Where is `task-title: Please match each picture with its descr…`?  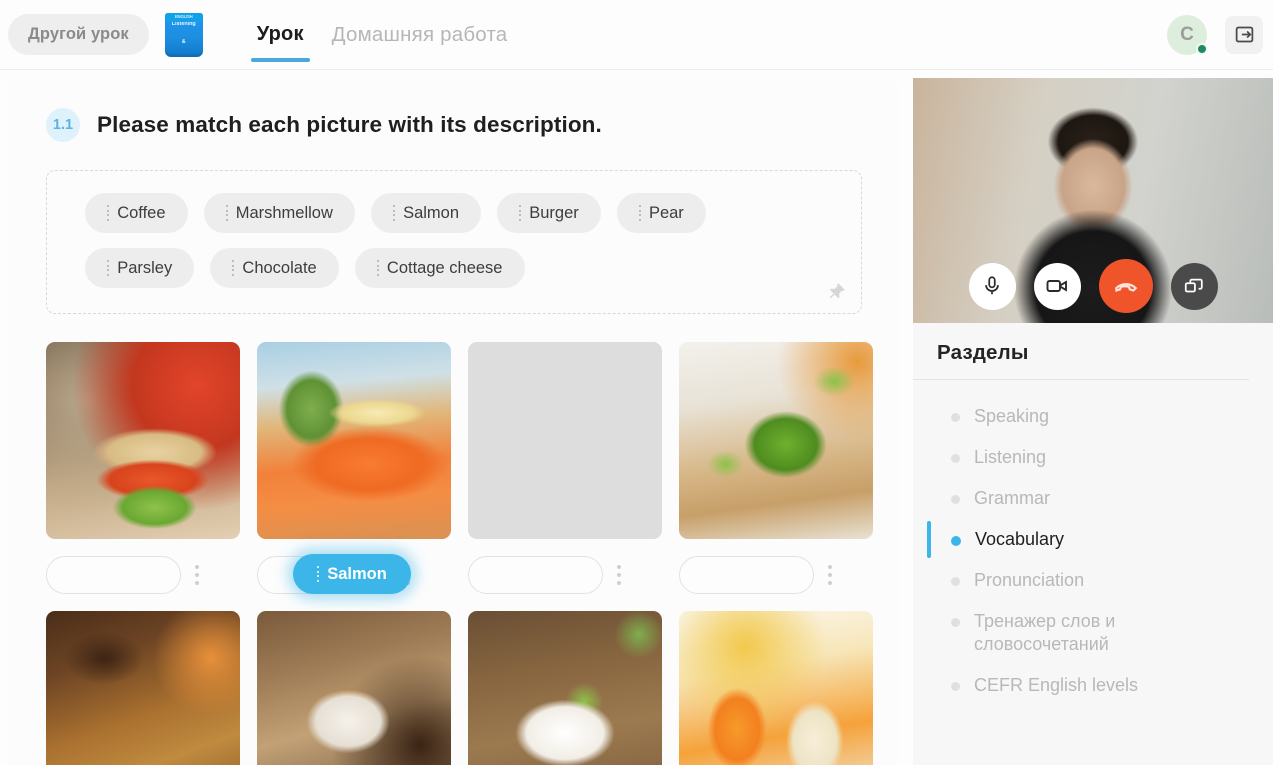 task-title: Please match each picture with its descr… is located at coordinates (349, 124).